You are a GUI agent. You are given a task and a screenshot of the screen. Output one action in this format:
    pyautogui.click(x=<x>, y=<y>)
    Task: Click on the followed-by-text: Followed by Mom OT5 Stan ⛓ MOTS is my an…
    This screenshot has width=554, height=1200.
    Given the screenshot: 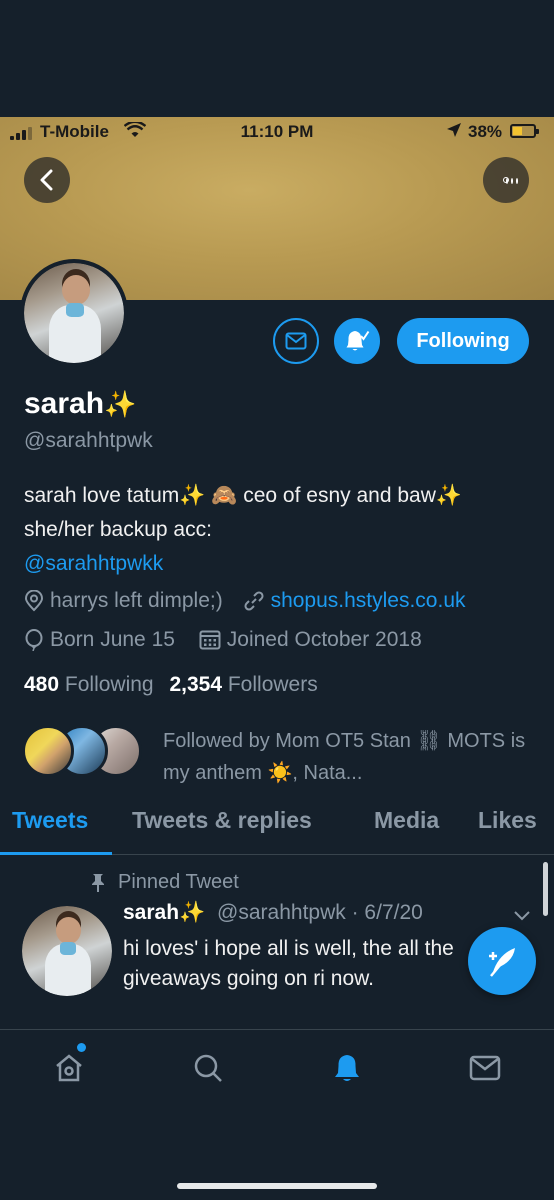 What is the action you would take?
    pyautogui.click(x=344, y=757)
    